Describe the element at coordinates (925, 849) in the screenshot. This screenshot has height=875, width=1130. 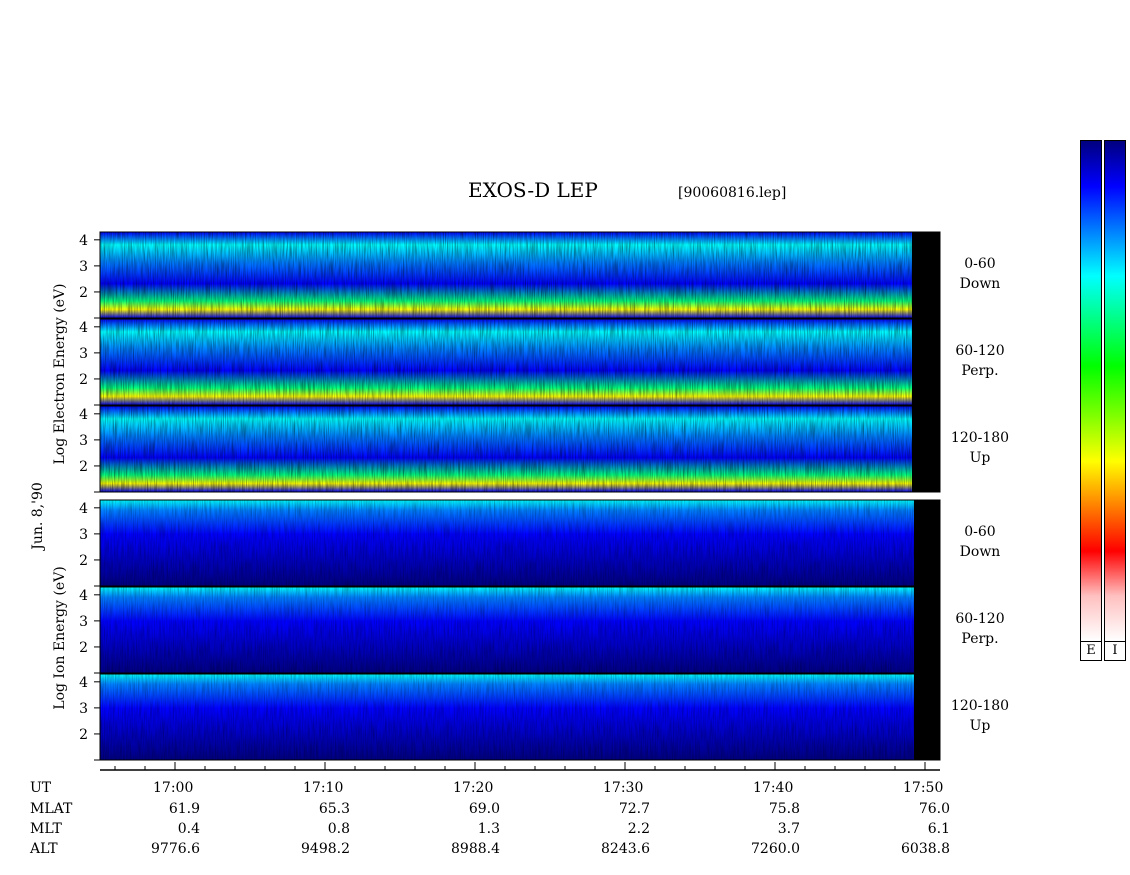
I see `ephemeris-value: 6038.8` at that location.